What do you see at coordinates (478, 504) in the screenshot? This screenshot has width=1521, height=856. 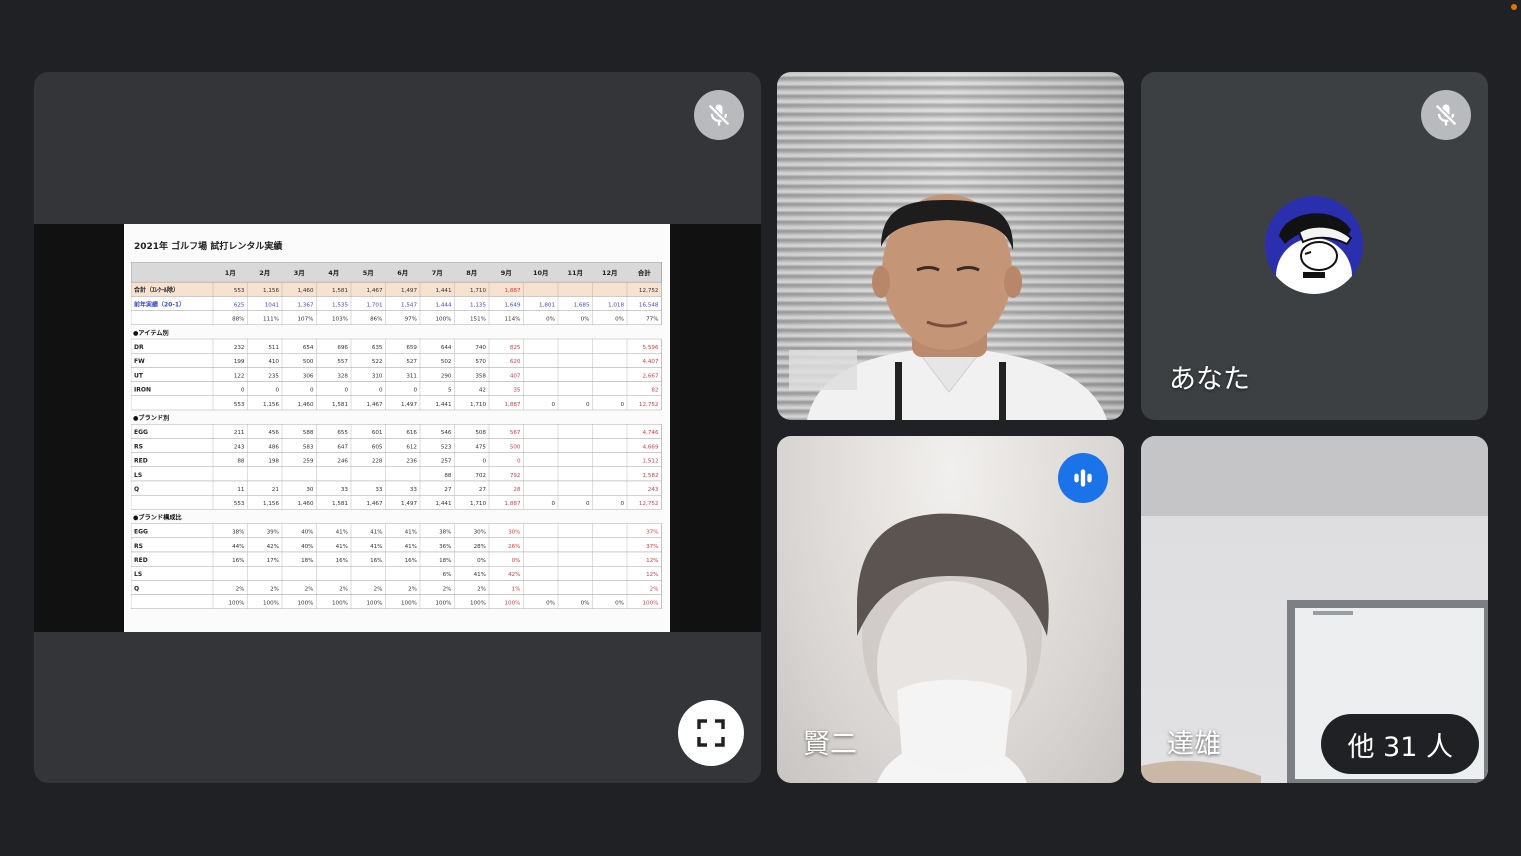 I see `sheet-cell: 1,710` at bounding box center [478, 504].